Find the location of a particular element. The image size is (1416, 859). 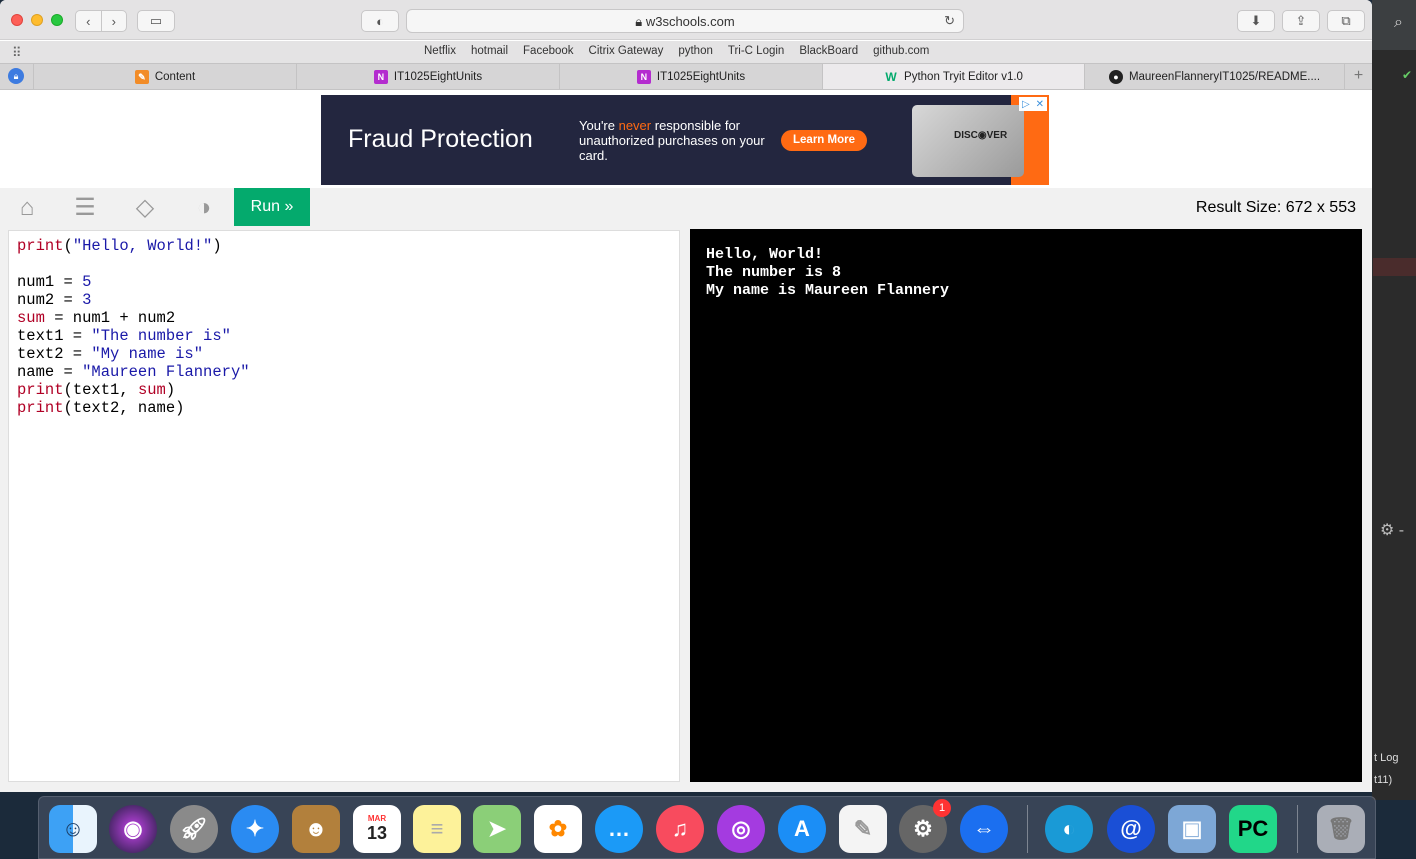

run-button: Run » is located at coordinates (272, 207).